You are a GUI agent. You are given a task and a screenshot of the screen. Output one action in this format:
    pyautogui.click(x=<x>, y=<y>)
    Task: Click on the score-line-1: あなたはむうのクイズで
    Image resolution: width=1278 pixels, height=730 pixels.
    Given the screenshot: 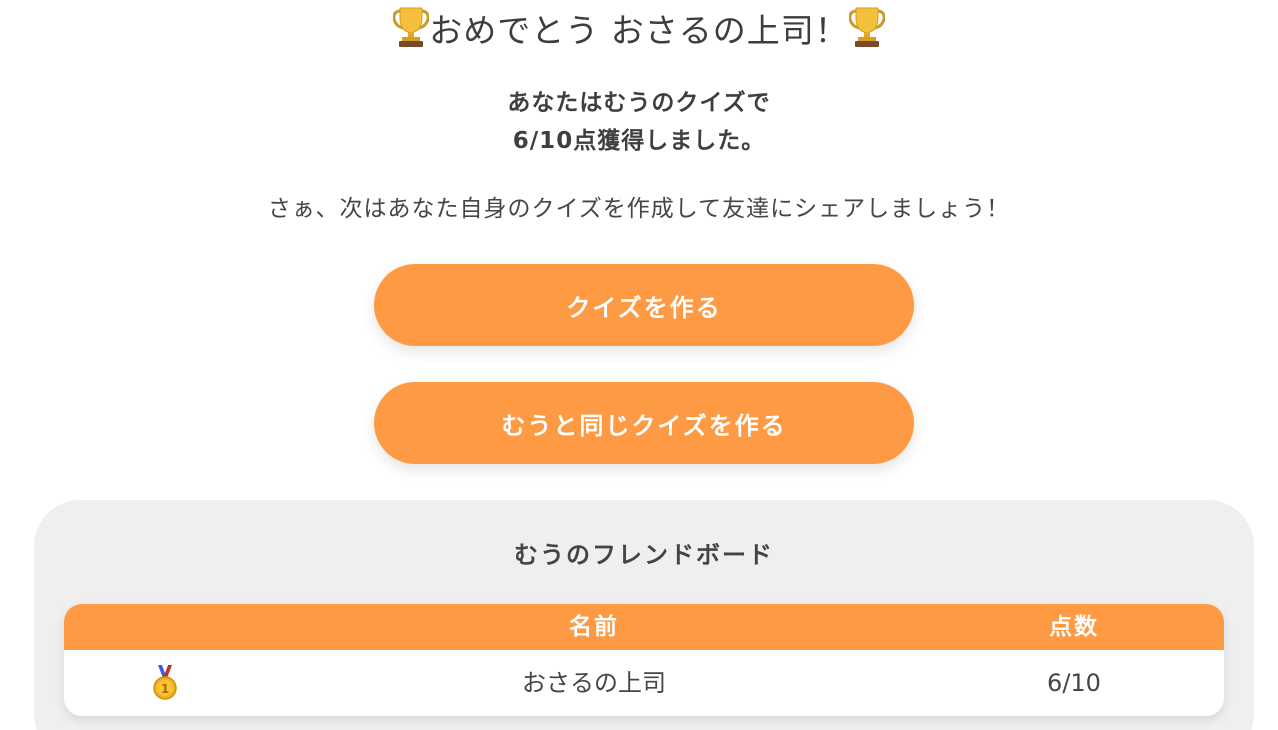 What is the action you would take?
    pyautogui.click(x=639, y=103)
    